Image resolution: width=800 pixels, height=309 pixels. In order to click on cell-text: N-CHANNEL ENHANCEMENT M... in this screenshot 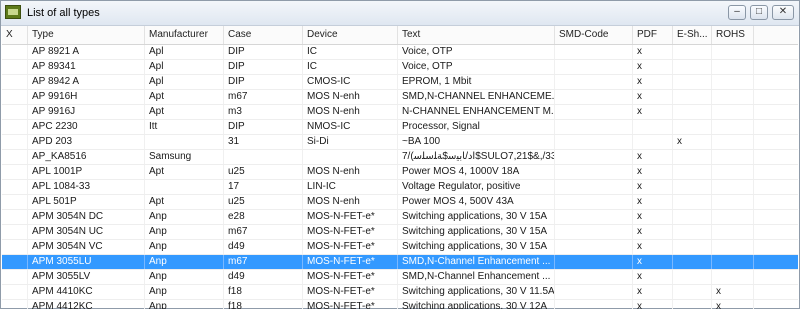, I will do `click(476, 112)`.